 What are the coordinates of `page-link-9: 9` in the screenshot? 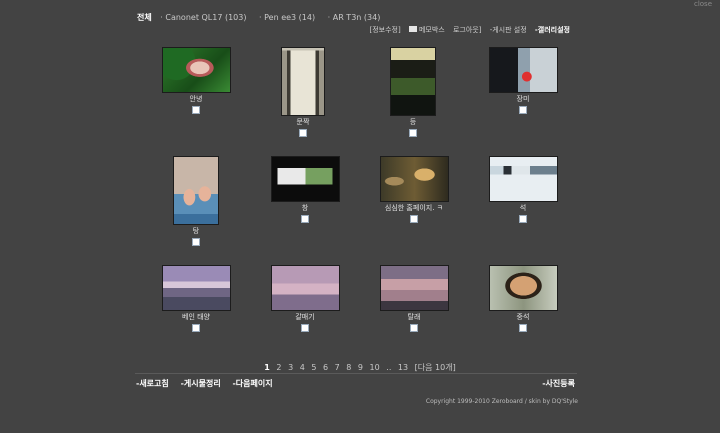 It's located at (360, 367).